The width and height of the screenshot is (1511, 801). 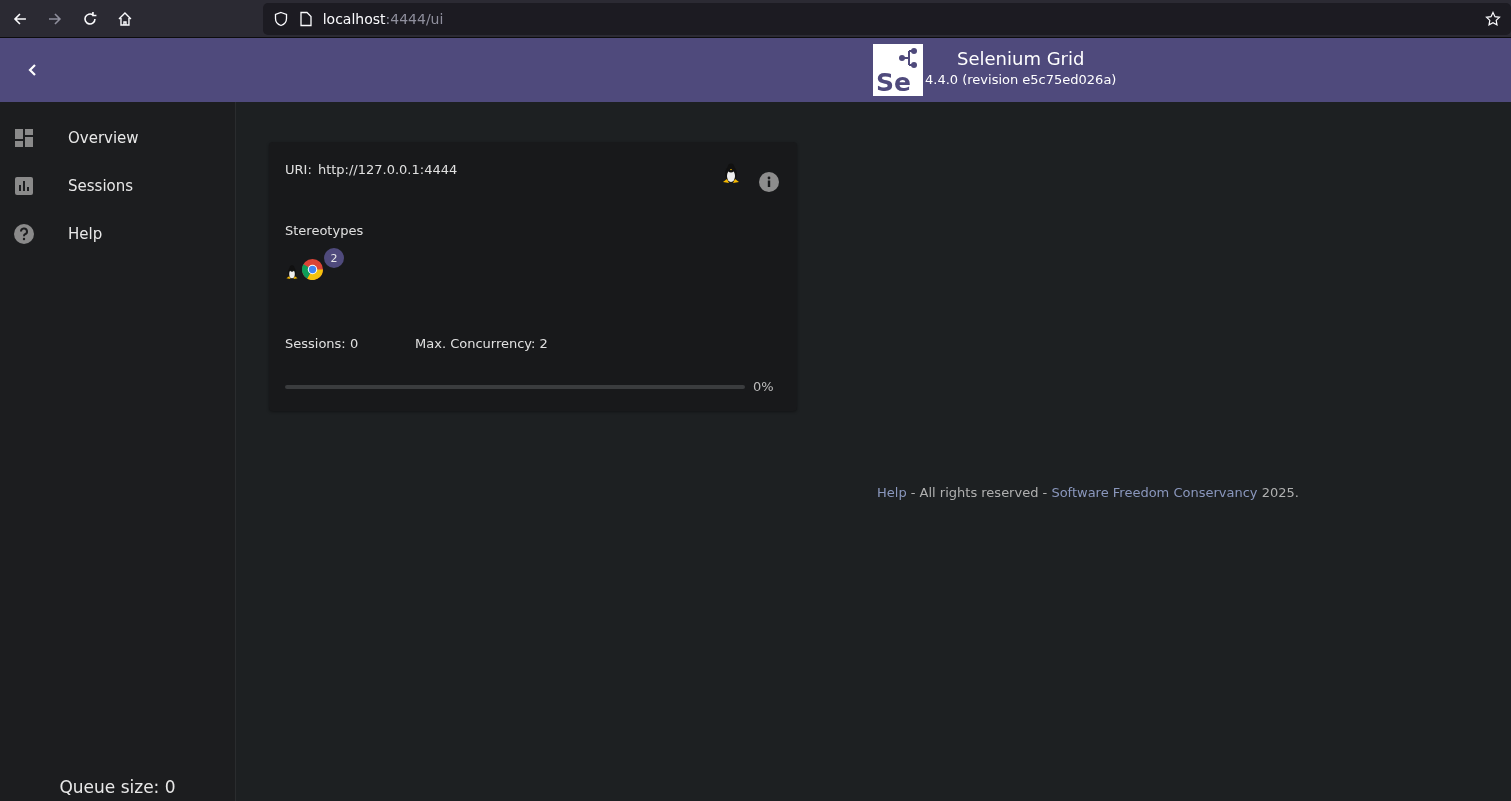 I want to click on url-host: localhost, so click(x=354, y=18).